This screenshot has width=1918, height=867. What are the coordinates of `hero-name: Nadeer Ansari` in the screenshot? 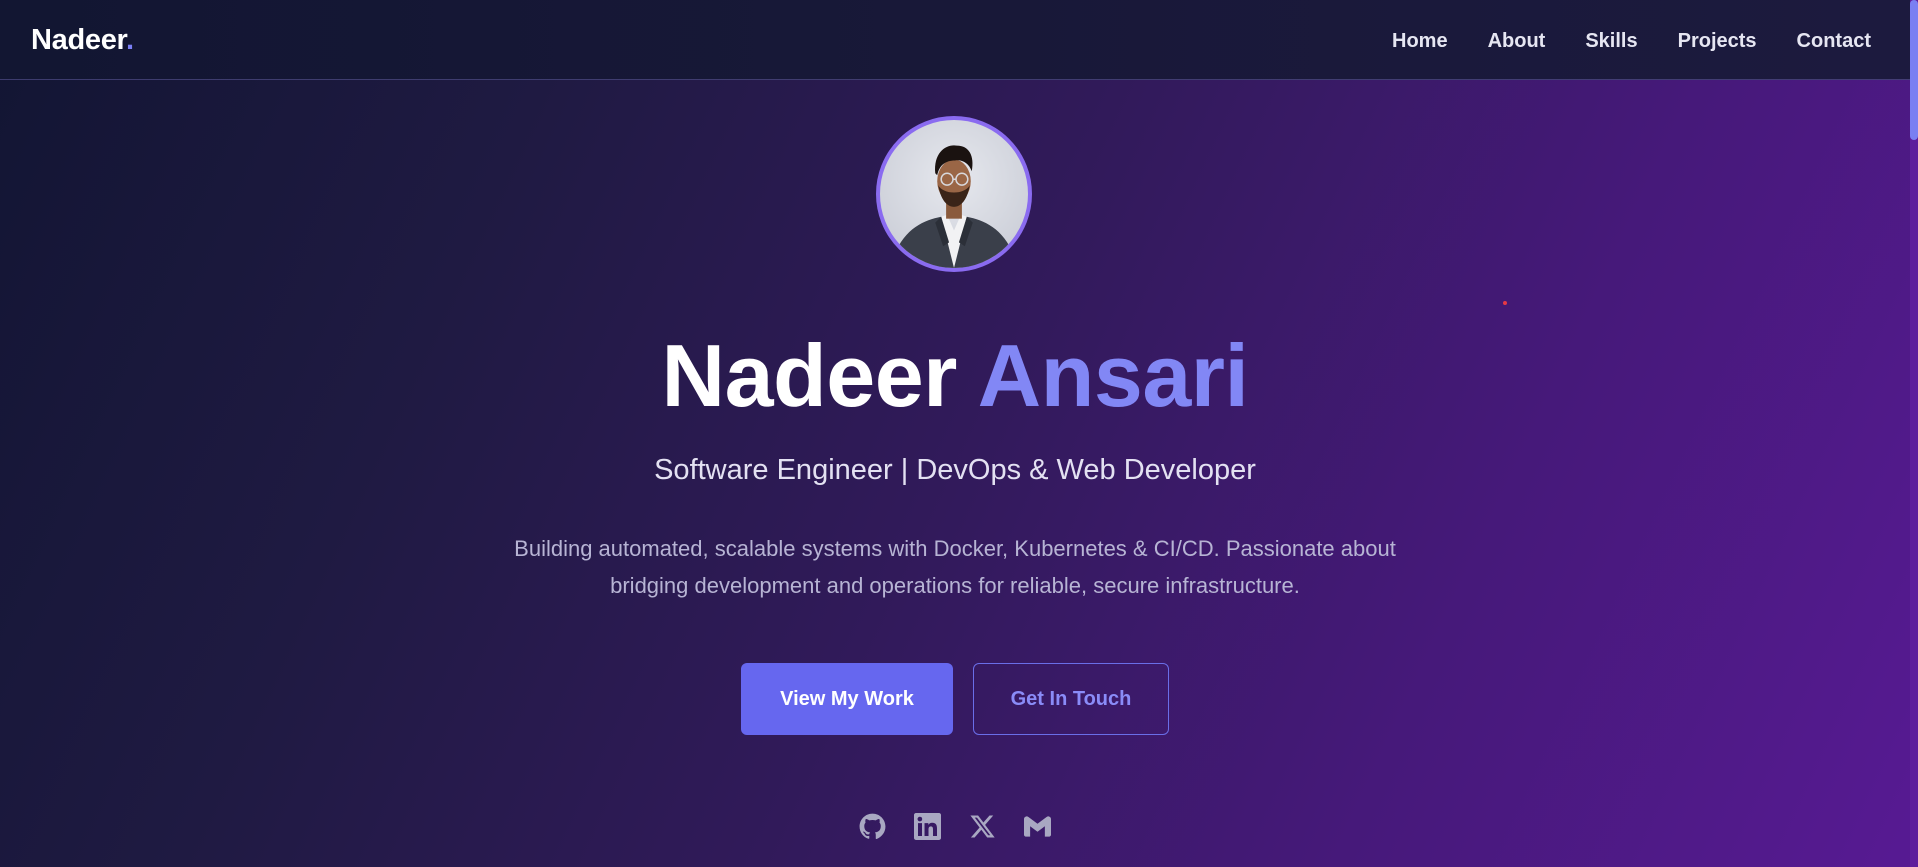 It's located at (955, 376).